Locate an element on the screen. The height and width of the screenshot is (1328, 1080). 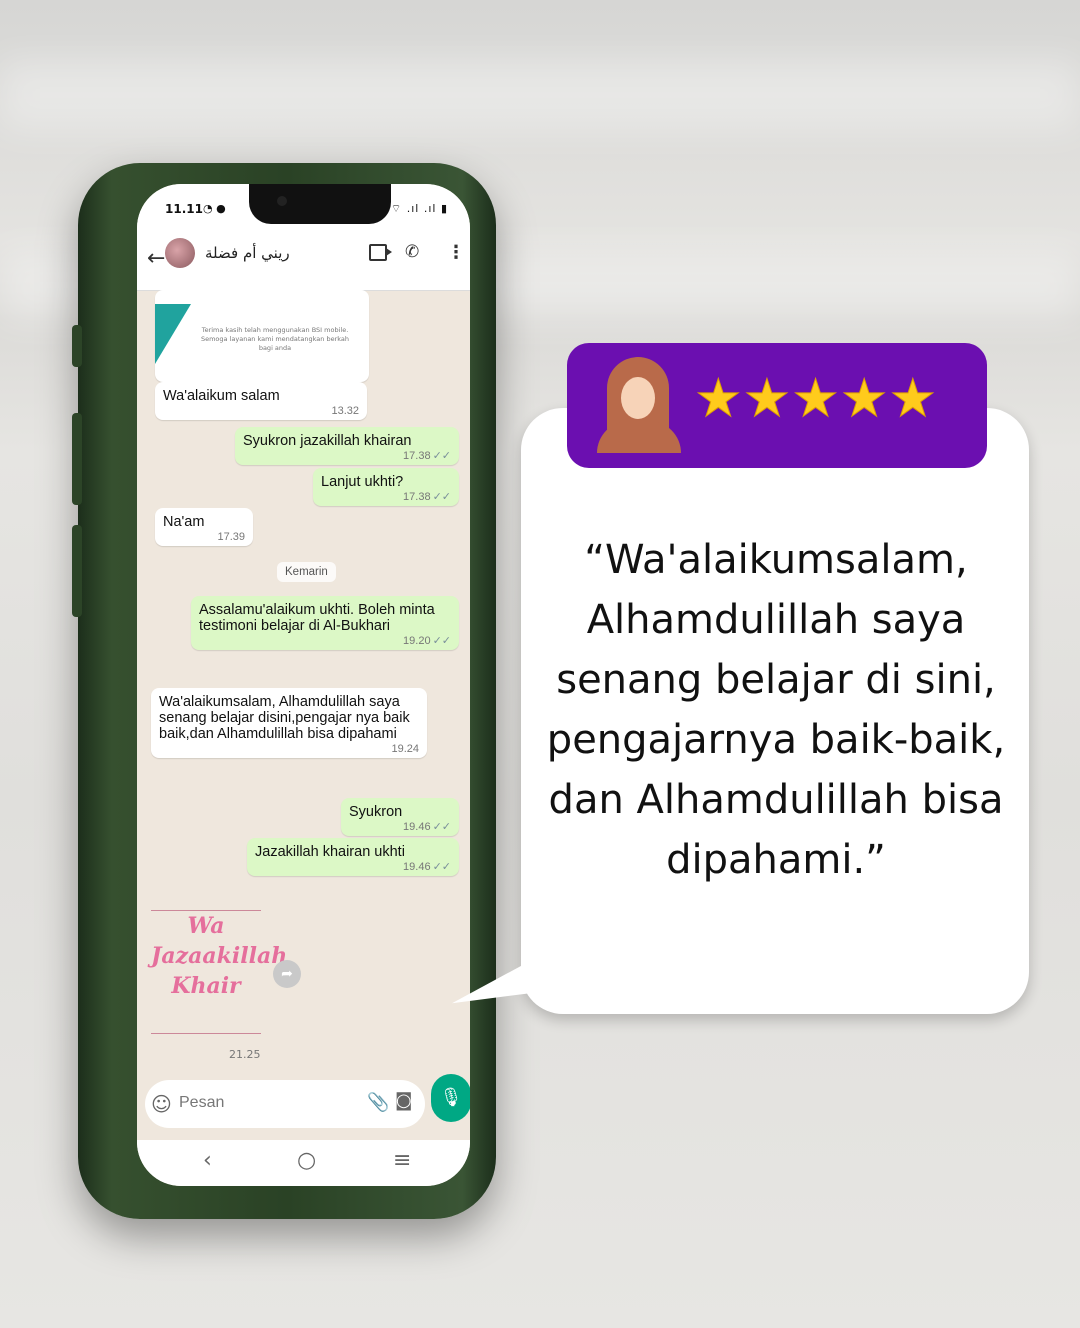
message-text: Jazakillah khairan ukhti is located at coordinates (330, 852).